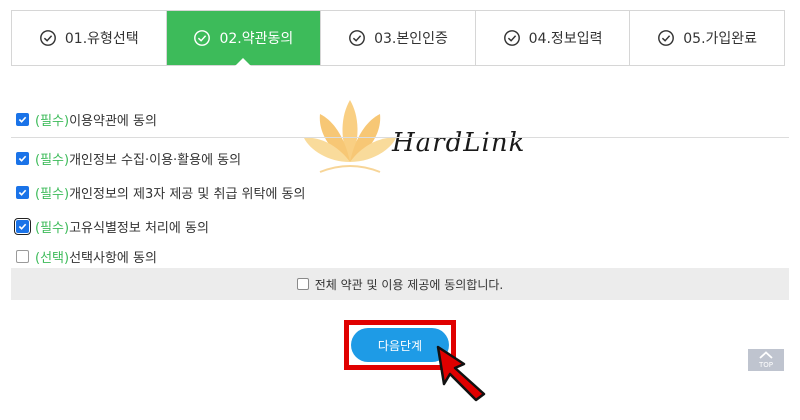 This screenshot has height=420, width=800. I want to click on checkbox-unchecked, so click(22, 256).